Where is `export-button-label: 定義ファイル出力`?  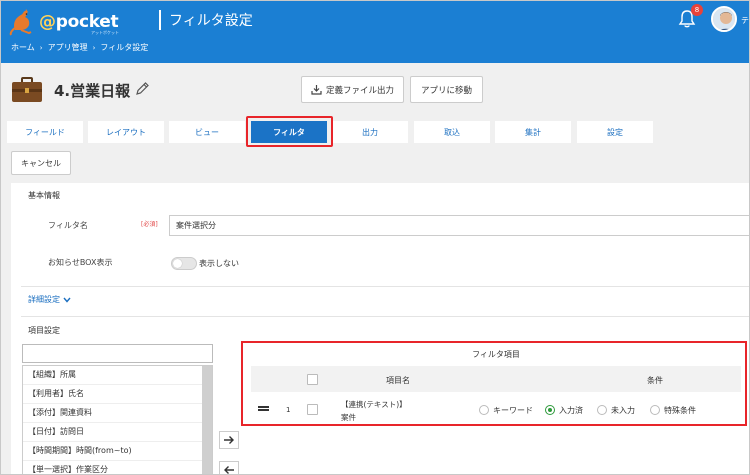
export-button-label: 定義ファイル出力 is located at coordinates (359, 90).